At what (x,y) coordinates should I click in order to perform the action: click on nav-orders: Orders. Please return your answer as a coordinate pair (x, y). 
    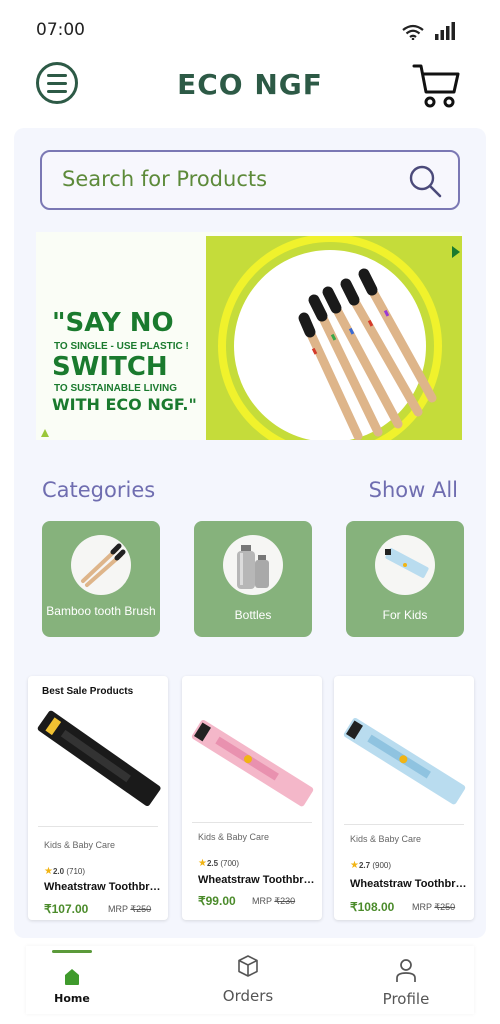
    Looking at the image, I should click on (248, 980).